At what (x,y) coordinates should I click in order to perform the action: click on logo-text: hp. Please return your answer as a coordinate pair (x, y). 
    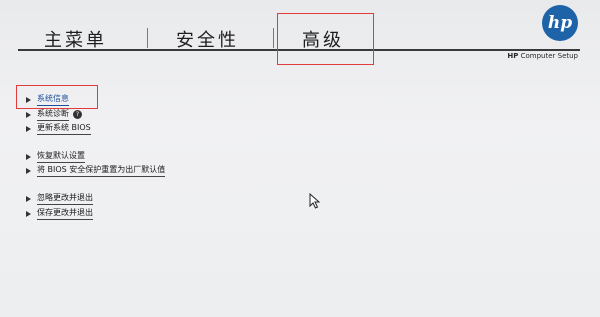
    Looking at the image, I should click on (560, 23).